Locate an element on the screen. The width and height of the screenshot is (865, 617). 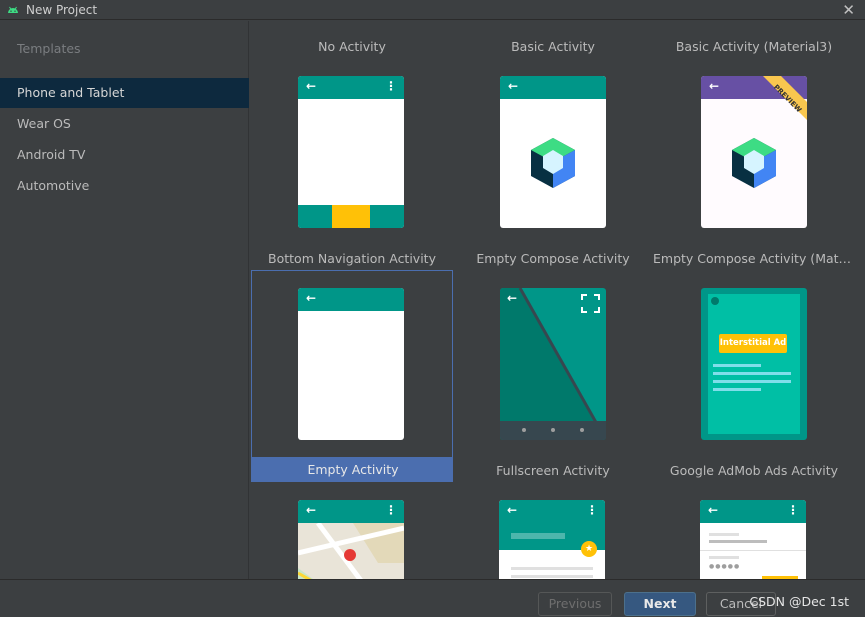
watermark: CSDN @Dec 1st is located at coordinates (799, 601).